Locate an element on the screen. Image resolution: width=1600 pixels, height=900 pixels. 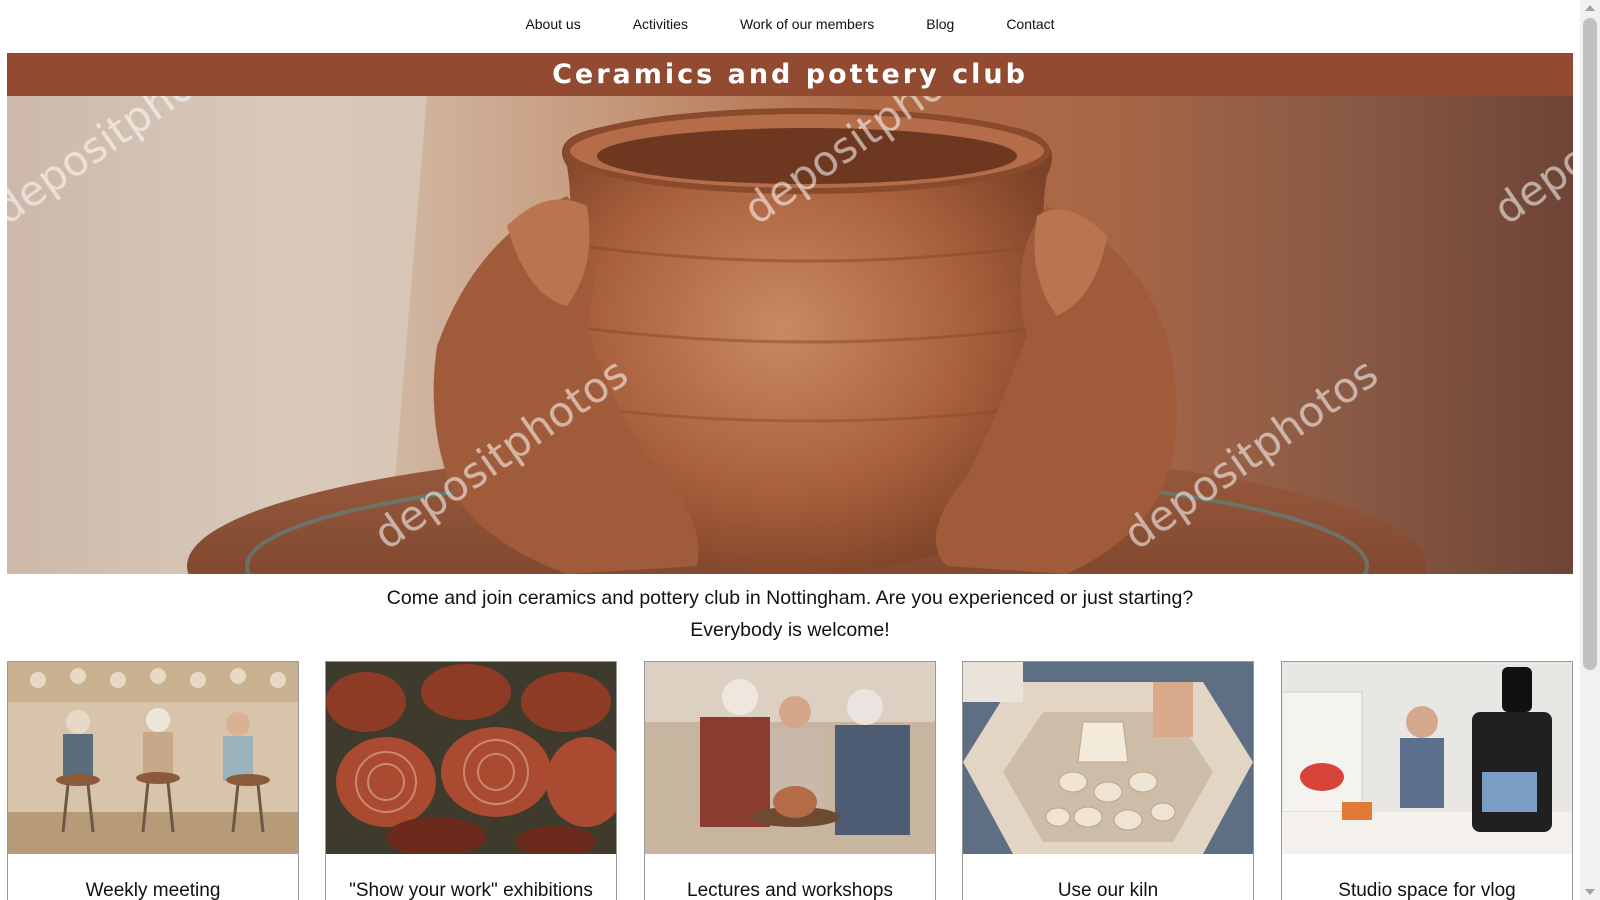
scroll-up-arrow-icon is located at coordinates (1590, 8).